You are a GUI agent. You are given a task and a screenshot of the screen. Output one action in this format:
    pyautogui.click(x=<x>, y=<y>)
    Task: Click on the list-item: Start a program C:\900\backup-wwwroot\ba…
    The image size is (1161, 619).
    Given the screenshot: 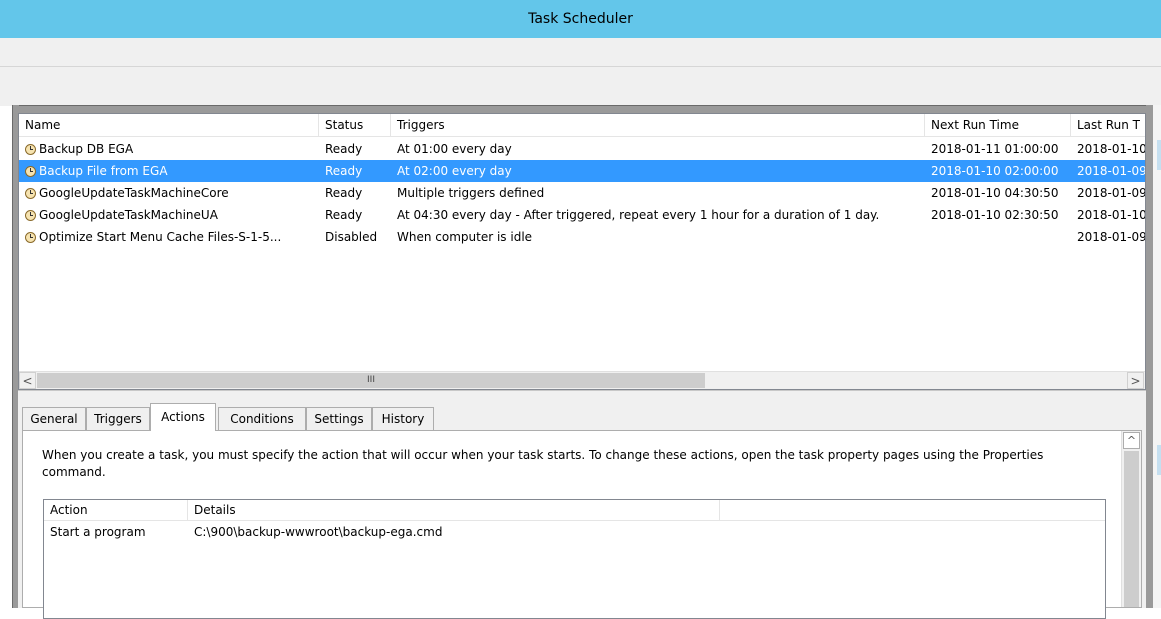 What is the action you would take?
    pyautogui.click(x=574, y=532)
    